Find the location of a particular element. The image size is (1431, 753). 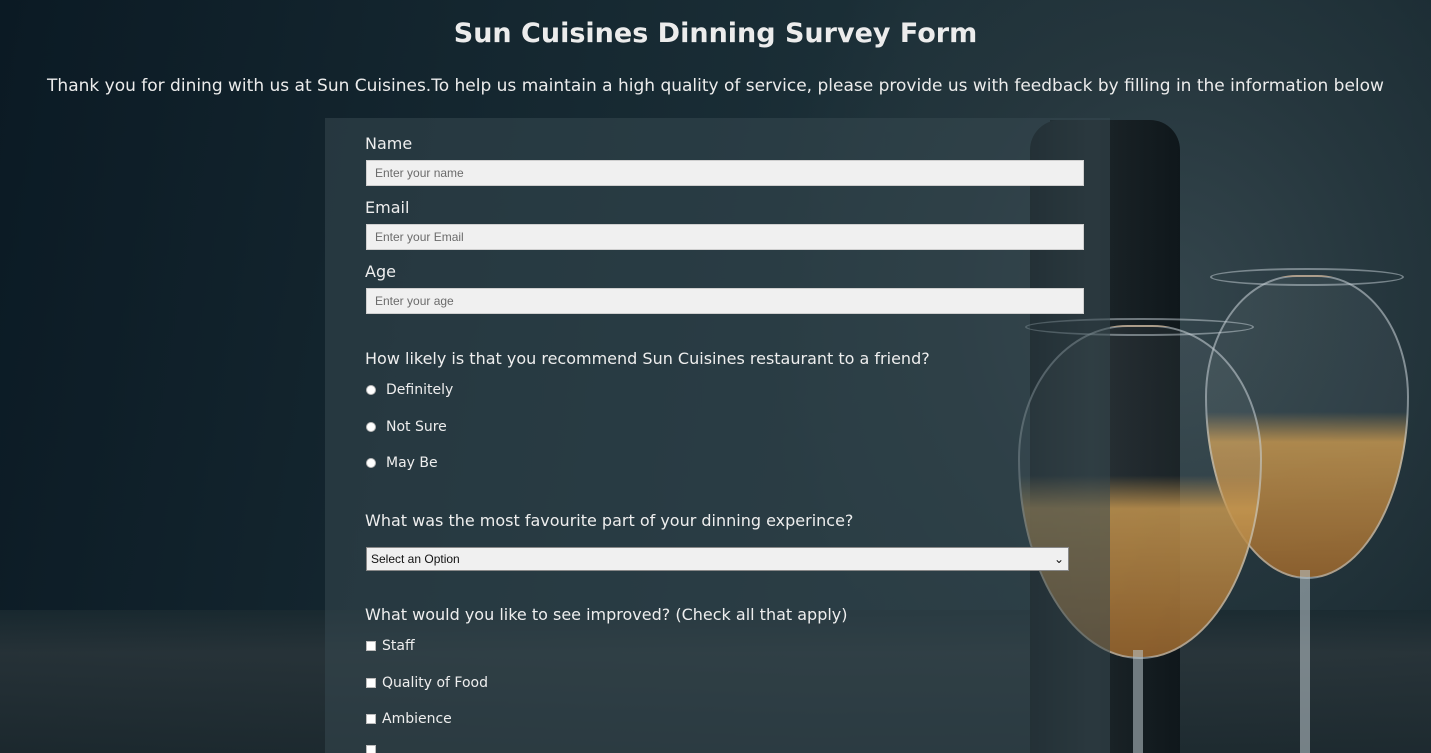

checkbox-option-quality-of-food: Quality of Food is located at coordinates (427, 683).